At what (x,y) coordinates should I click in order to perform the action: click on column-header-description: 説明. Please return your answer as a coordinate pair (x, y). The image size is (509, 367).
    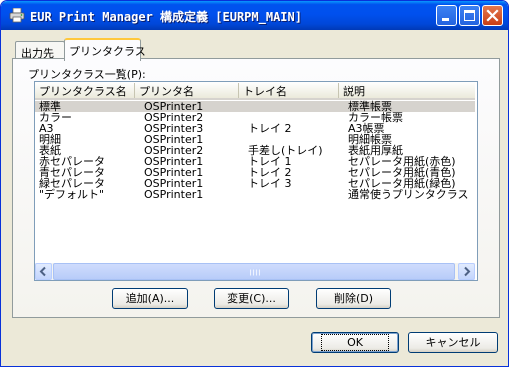
    Looking at the image, I should click on (407, 90).